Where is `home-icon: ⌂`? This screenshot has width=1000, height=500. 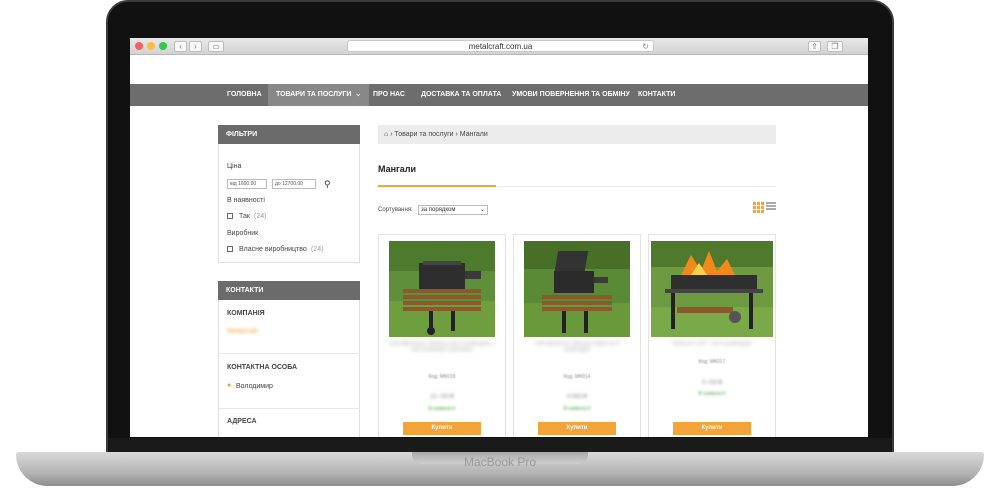 home-icon: ⌂ is located at coordinates (386, 134).